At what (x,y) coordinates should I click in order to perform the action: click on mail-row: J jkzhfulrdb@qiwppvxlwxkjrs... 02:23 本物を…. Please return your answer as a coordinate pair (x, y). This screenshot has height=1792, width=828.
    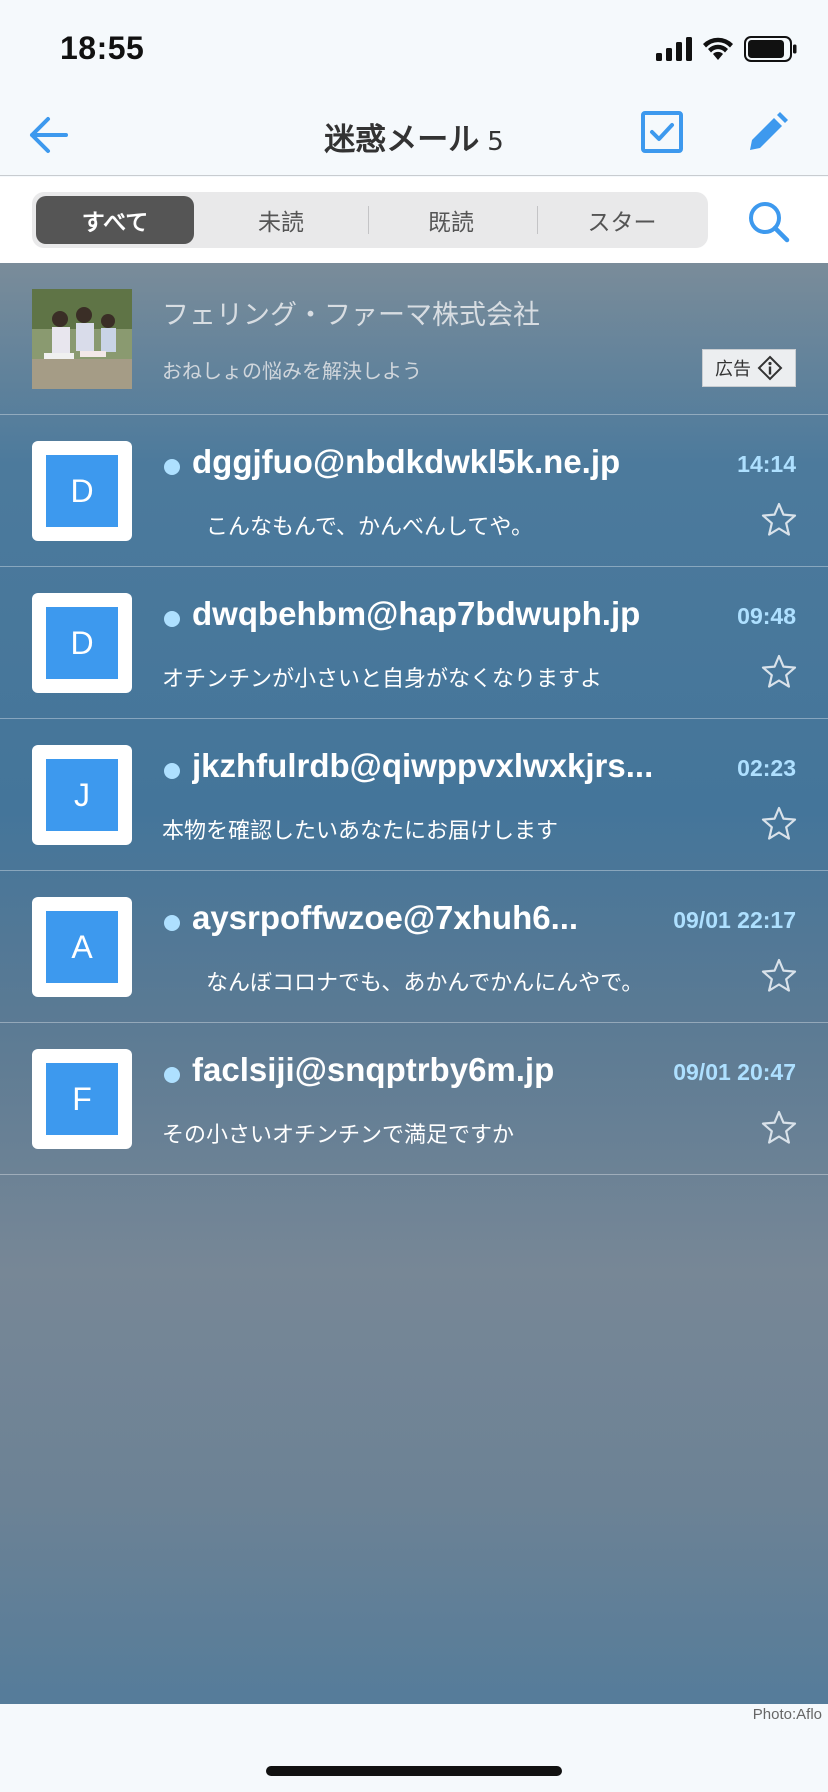
    Looking at the image, I should click on (414, 795).